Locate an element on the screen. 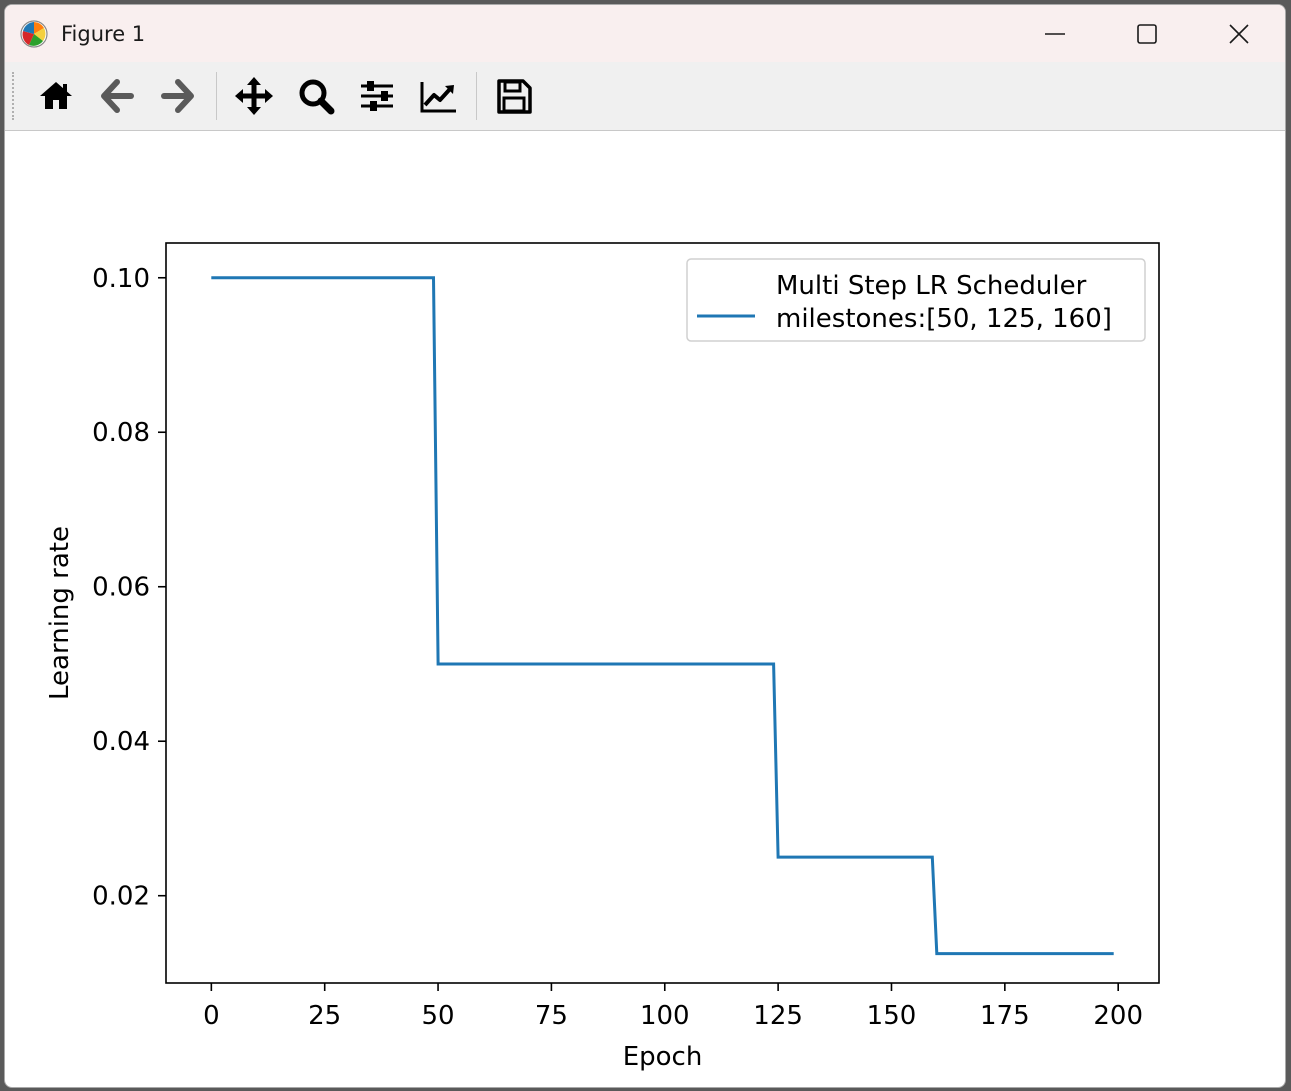  move-icon is located at coordinates (254, 96).